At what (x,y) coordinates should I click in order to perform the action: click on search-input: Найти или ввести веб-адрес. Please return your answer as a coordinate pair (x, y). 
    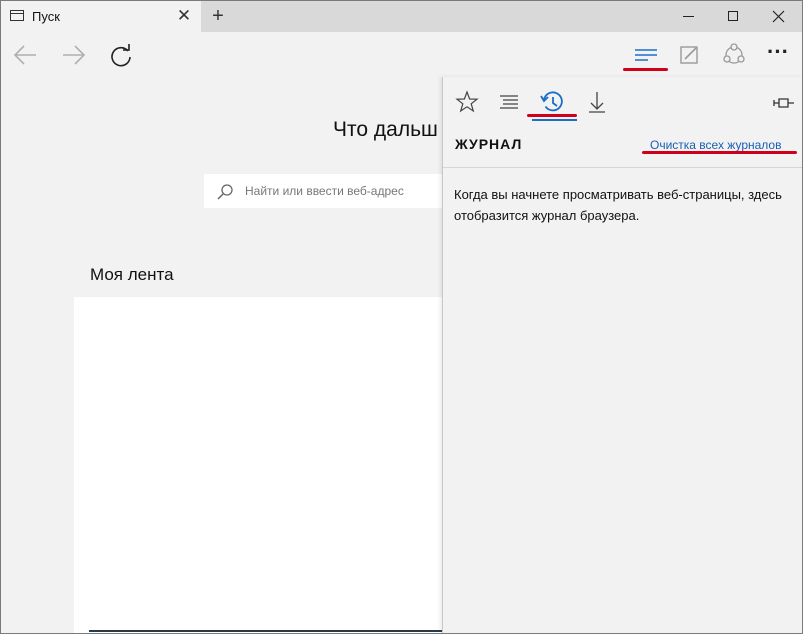
    Looking at the image, I should click on (329, 191).